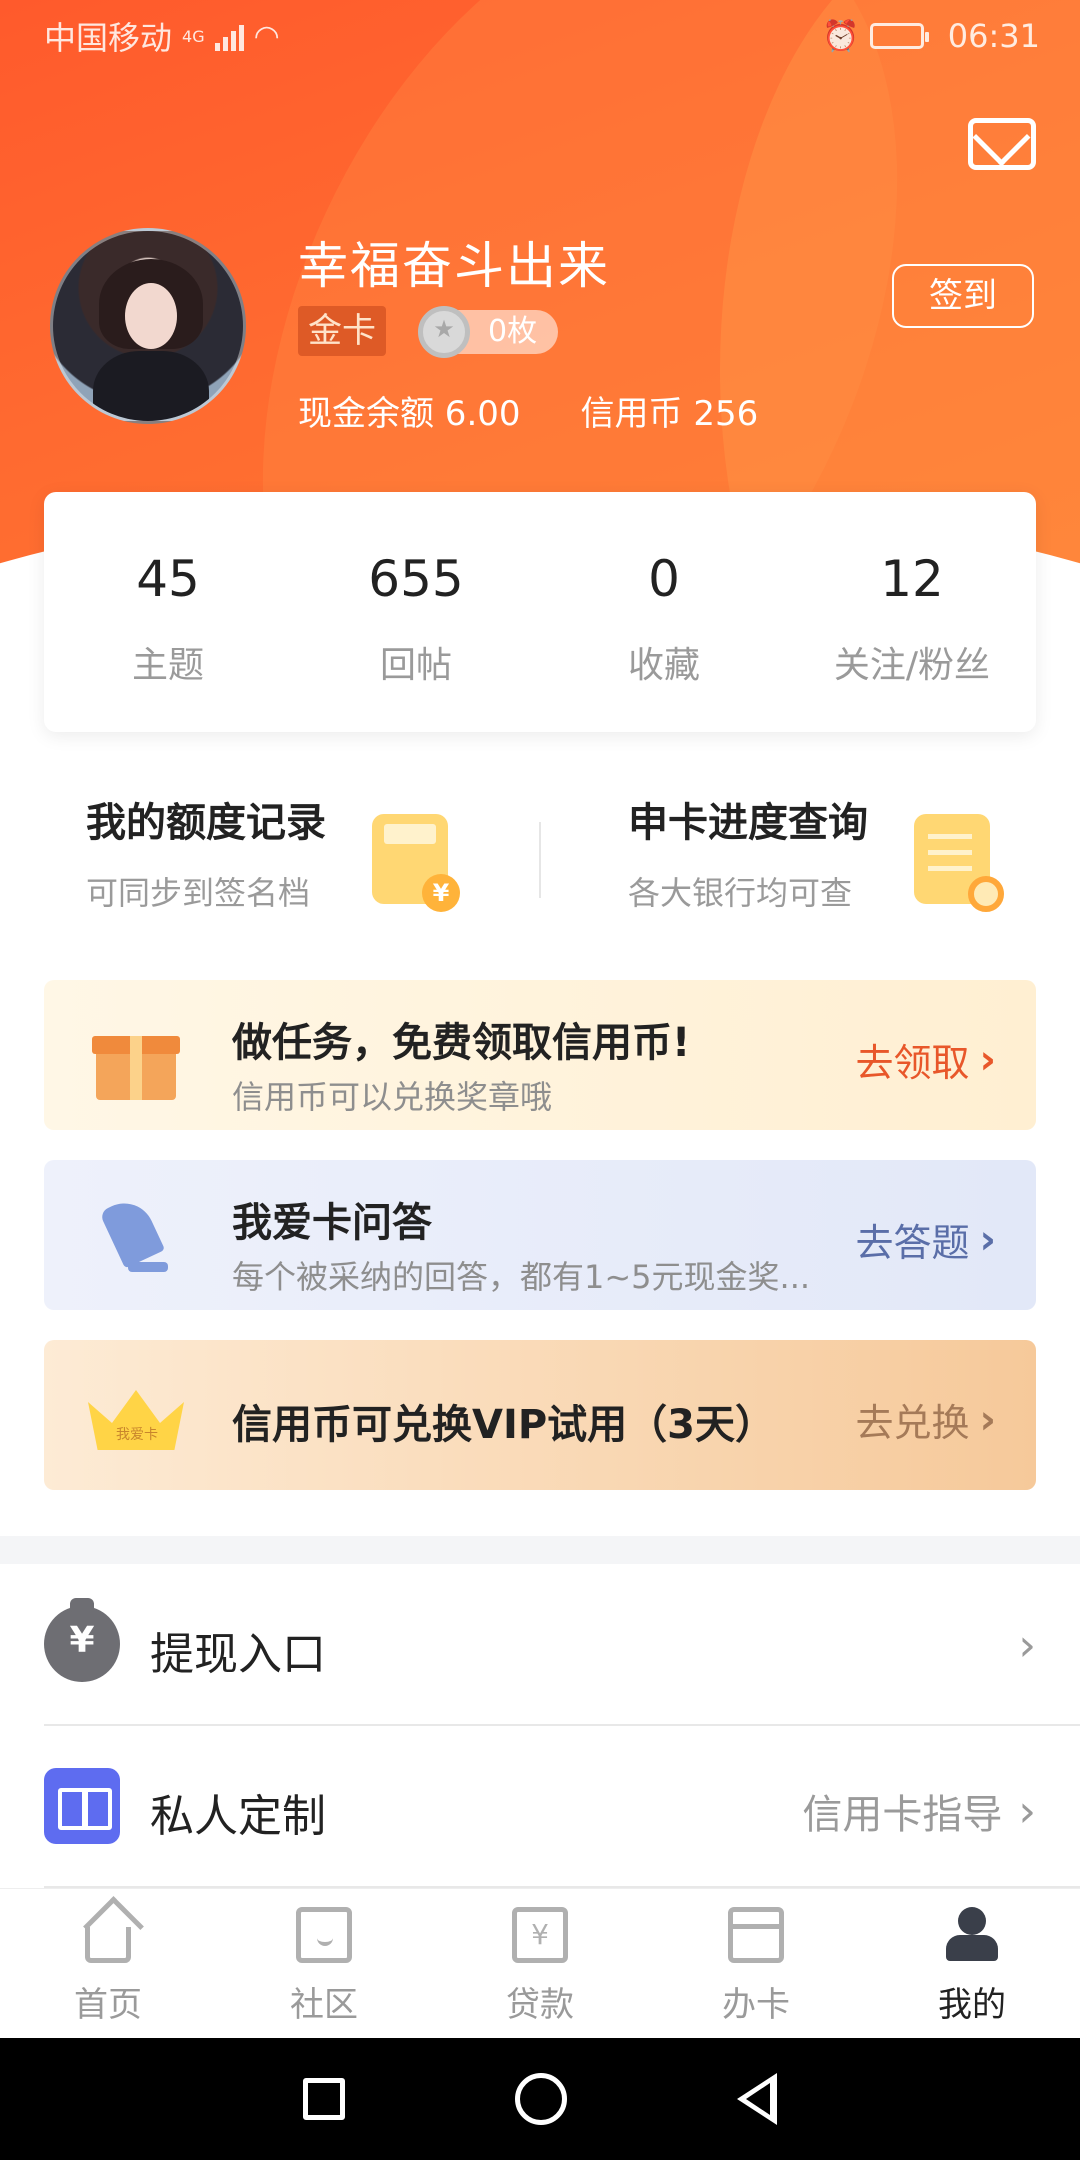  I want to click on quota-record-entry: 我的额度记录 可同步到签名档, so click(206, 852).